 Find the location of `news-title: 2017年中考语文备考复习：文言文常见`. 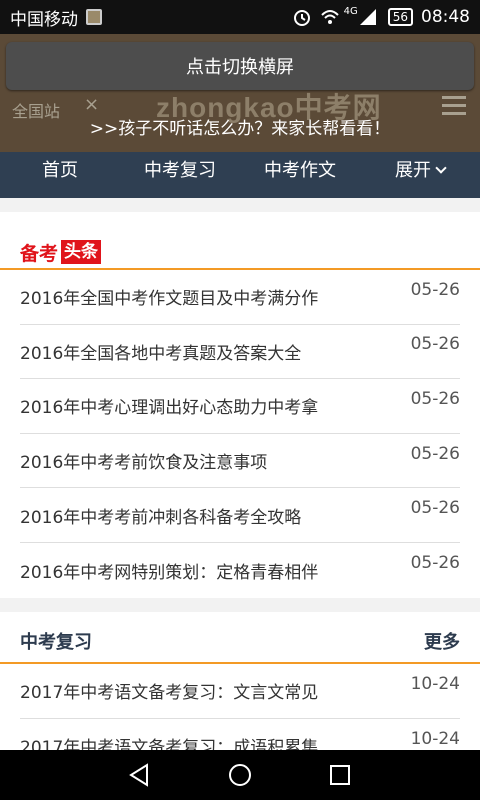

news-title: 2017年中考语文备考复习：文言文常见 is located at coordinates (169, 693).